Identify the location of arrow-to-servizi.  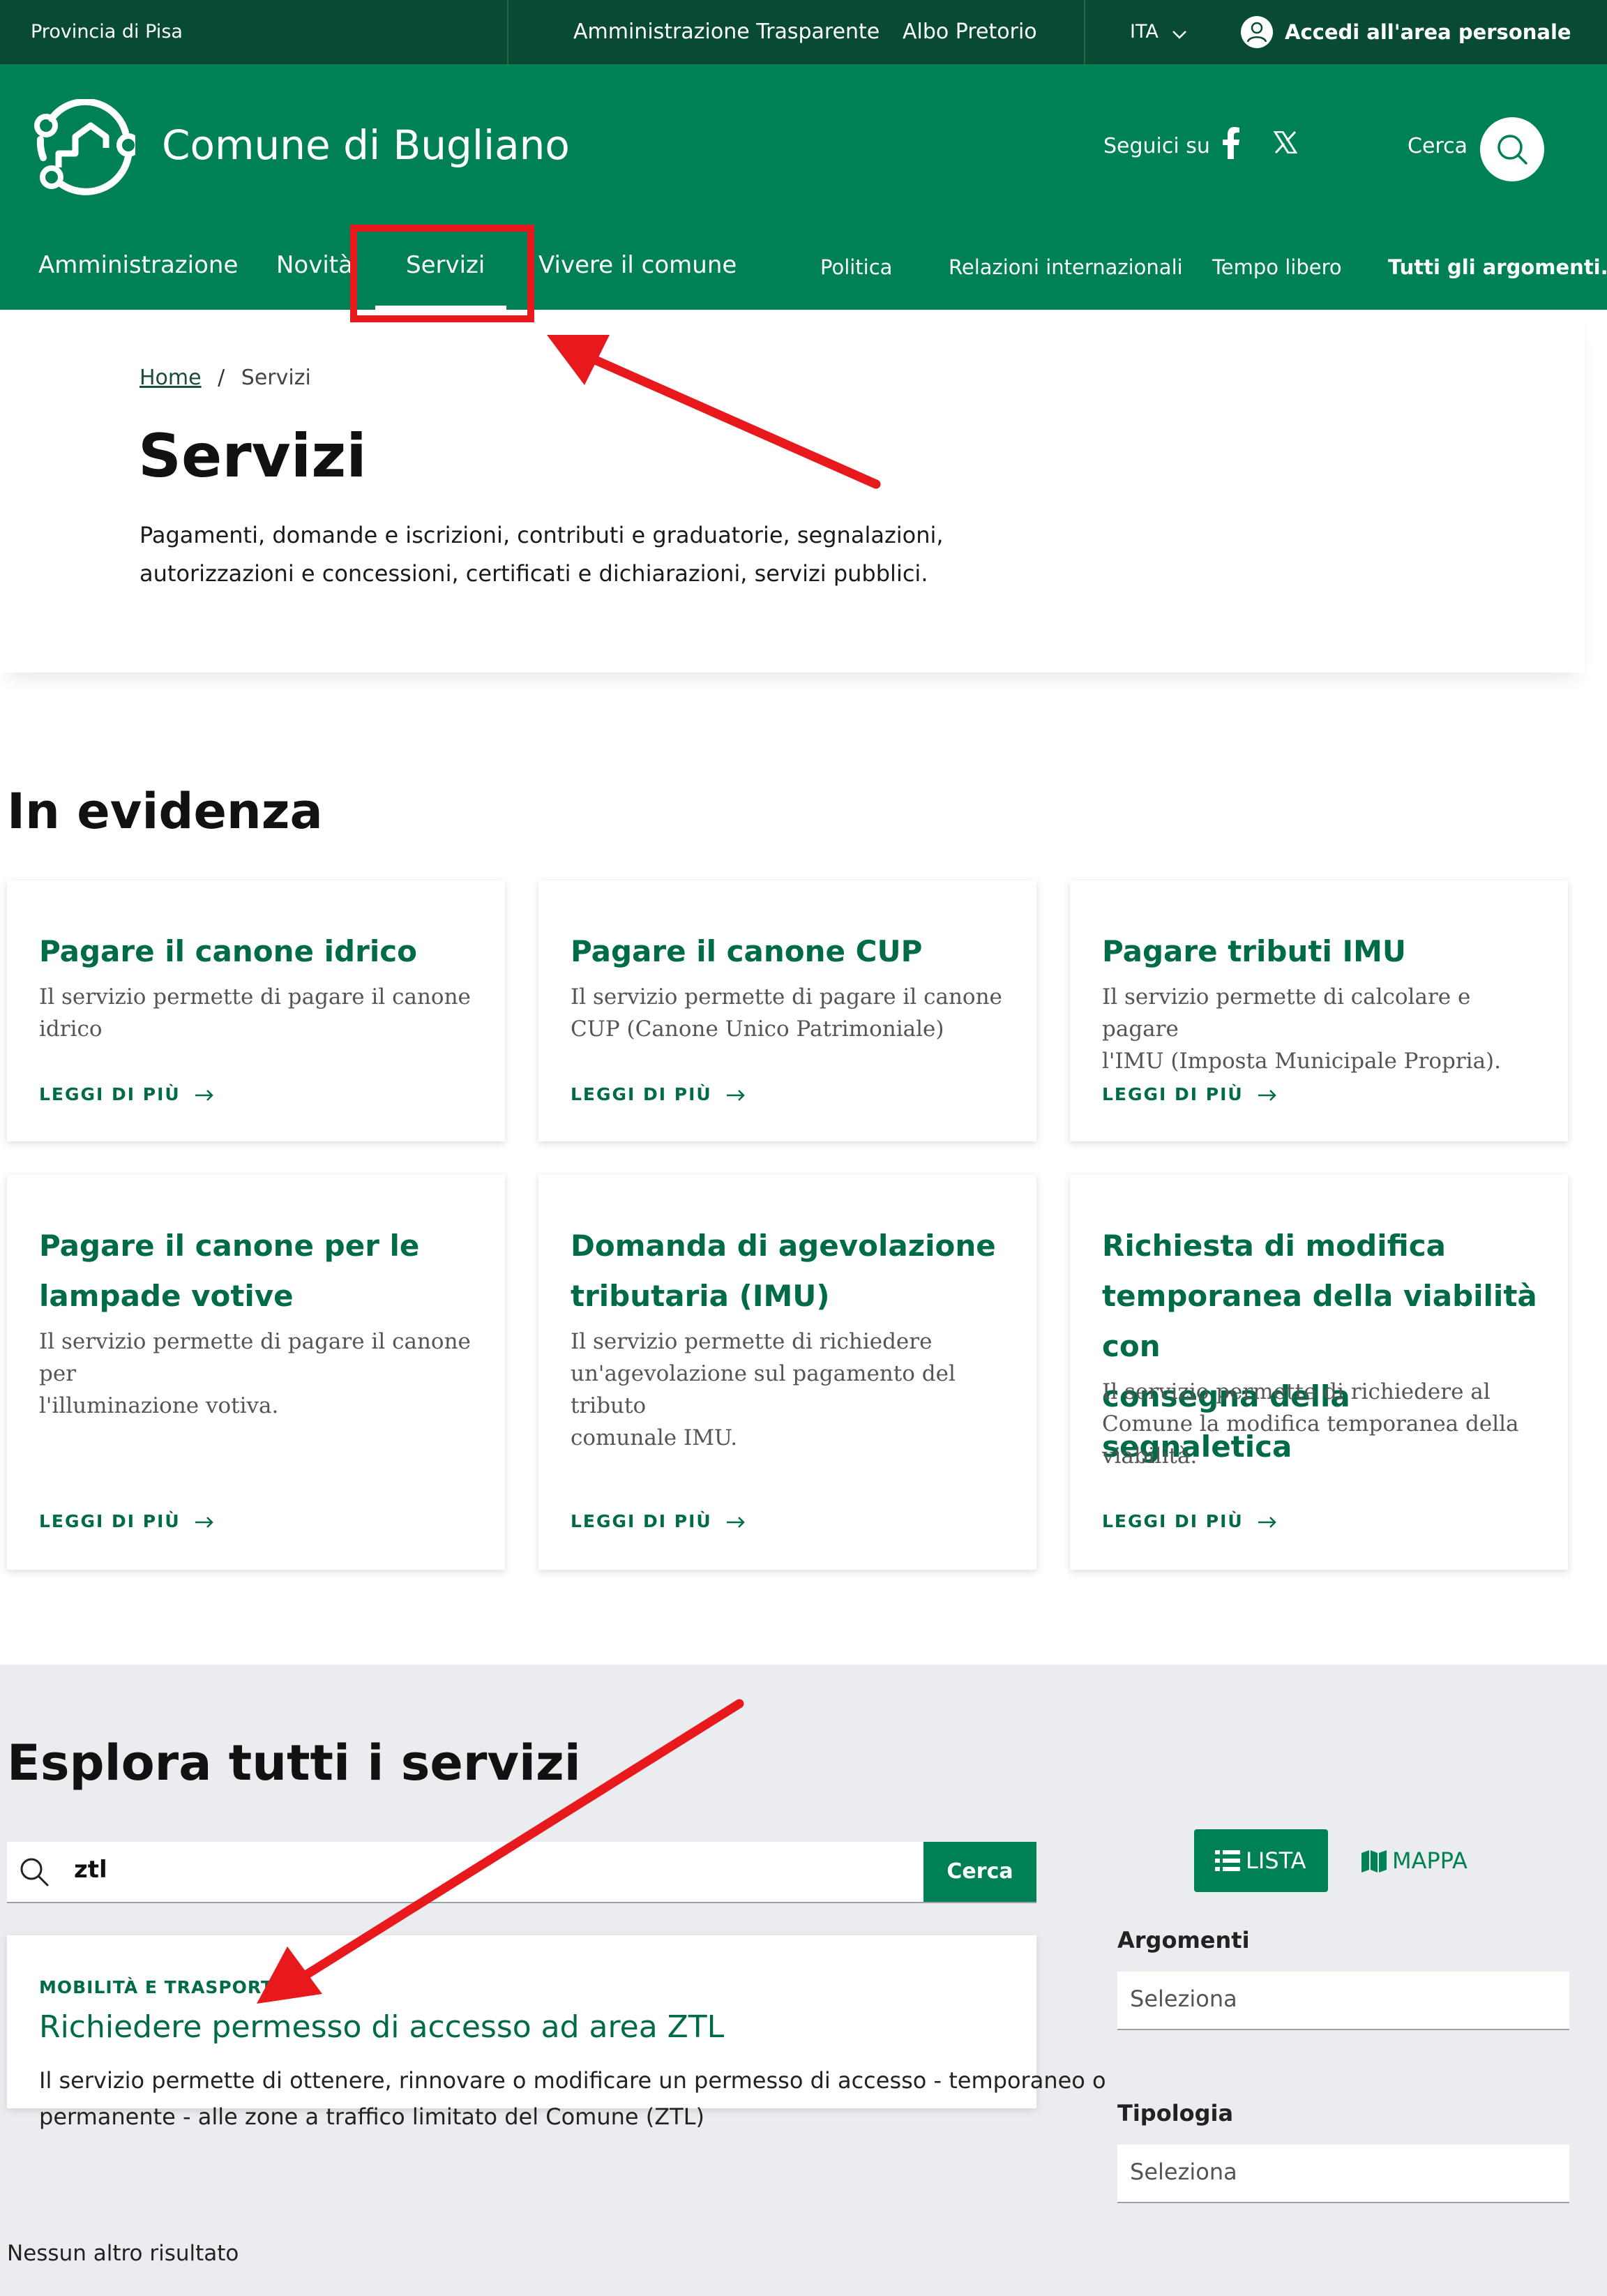
(714, 412).